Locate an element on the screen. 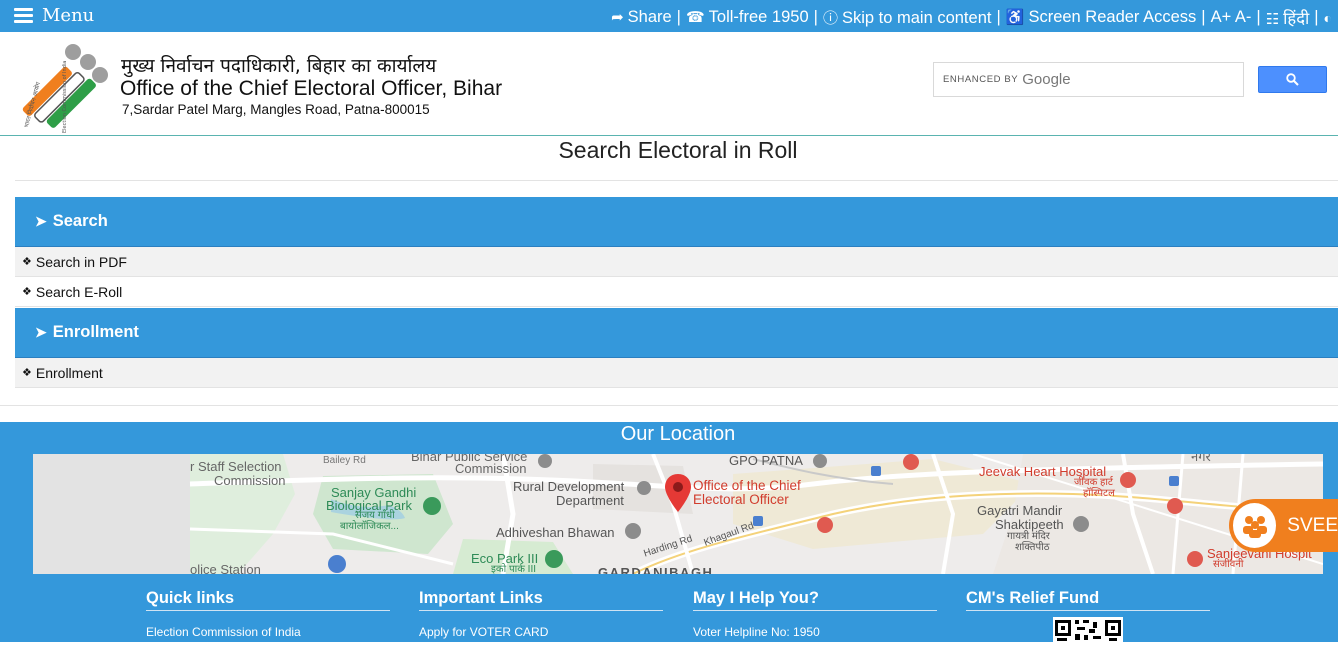 This screenshot has width=1338, height=647. list-item-label: Search in PDF is located at coordinates (81, 261).